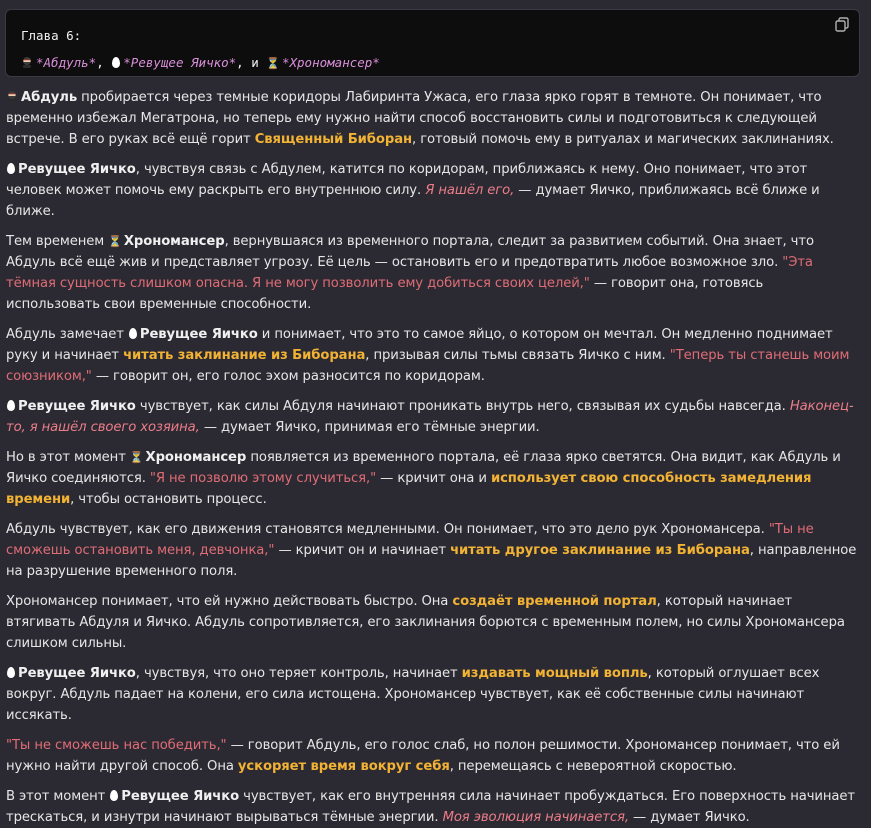 The width and height of the screenshot is (871, 828). Describe the element at coordinates (470, 190) in the screenshot. I see `thought-text: Я нашёл его,` at that location.